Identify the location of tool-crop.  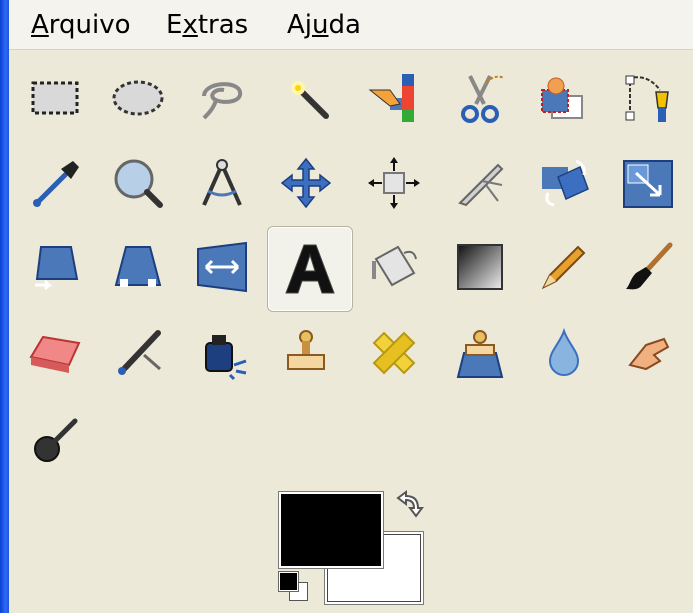
(480, 183).